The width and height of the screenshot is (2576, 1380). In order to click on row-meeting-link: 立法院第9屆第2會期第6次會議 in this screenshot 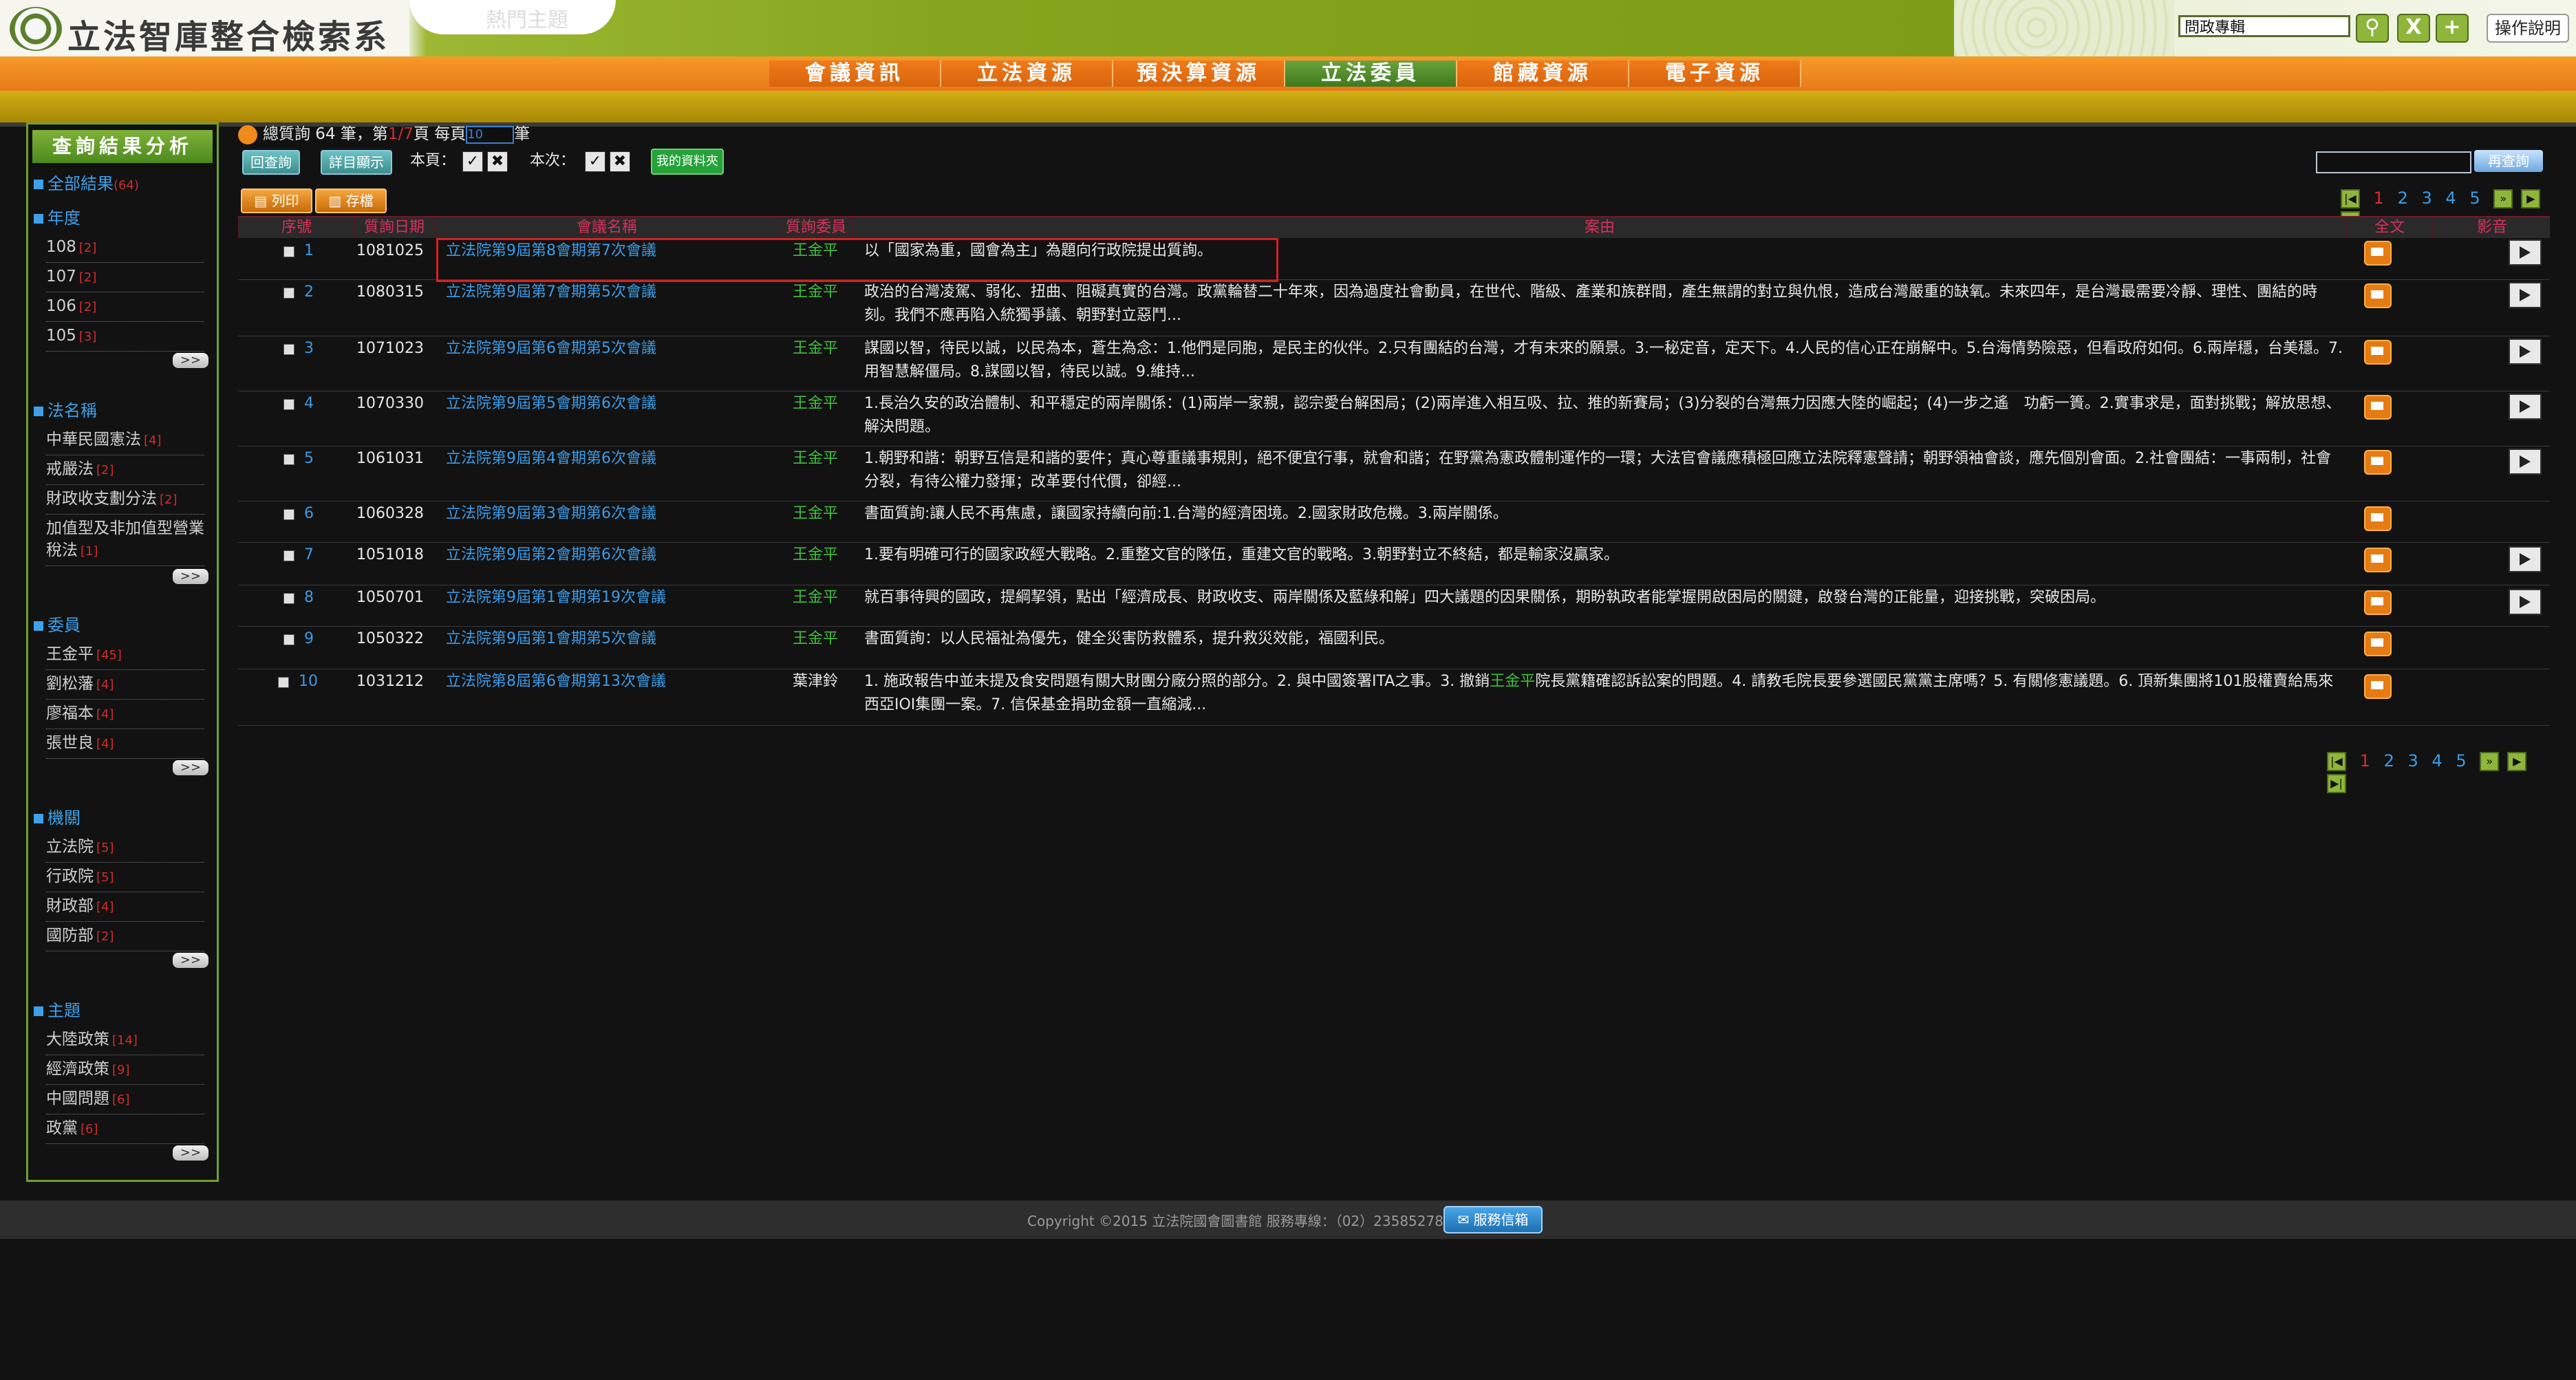, I will do `click(551, 555)`.